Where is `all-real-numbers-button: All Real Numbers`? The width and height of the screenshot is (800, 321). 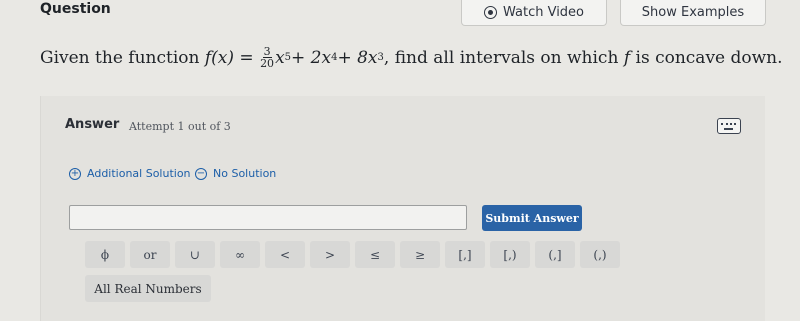
all-real-numbers-button: All Real Numbers is located at coordinates (148, 288).